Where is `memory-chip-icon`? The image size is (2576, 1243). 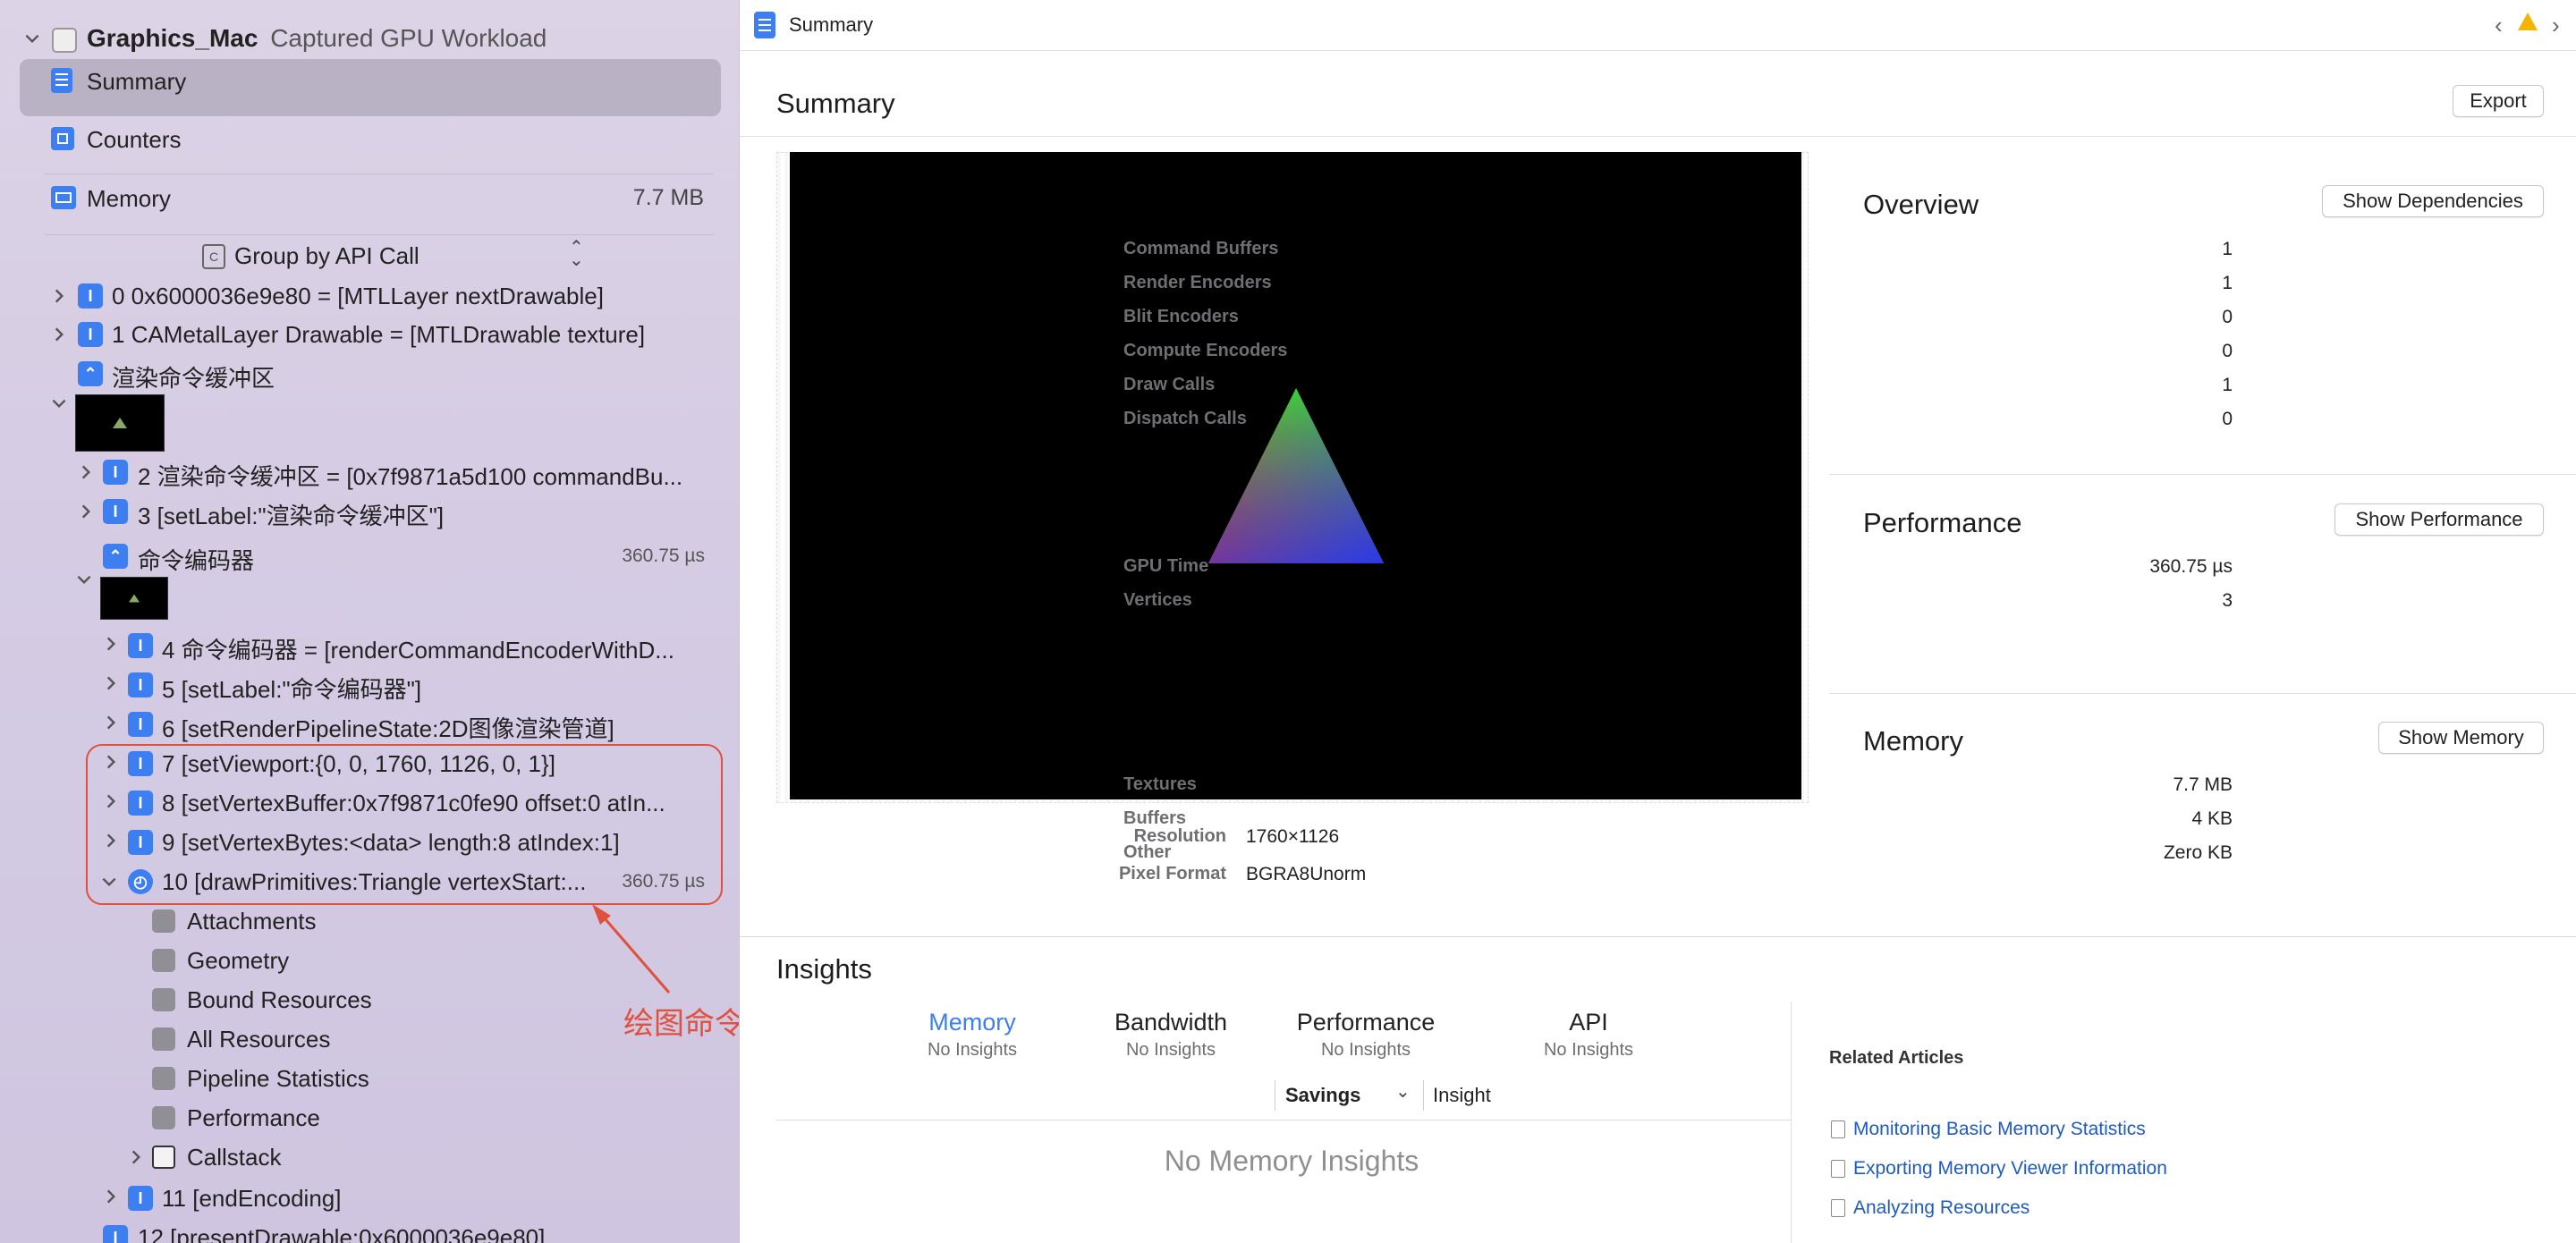
memory-chip-icon is located at coordinates (63, 197).